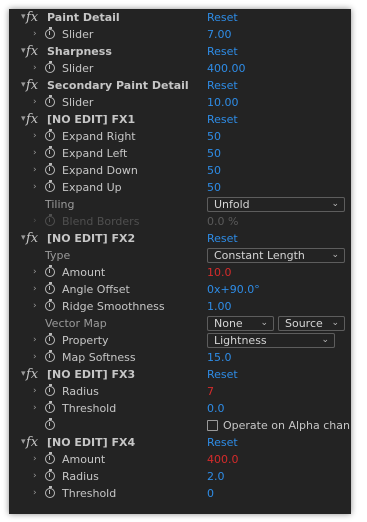  What do you see at coordinates (233, 289) in the screenshot?
I see `param-value: 0x+90.0°` at bounding box center [233, 289].